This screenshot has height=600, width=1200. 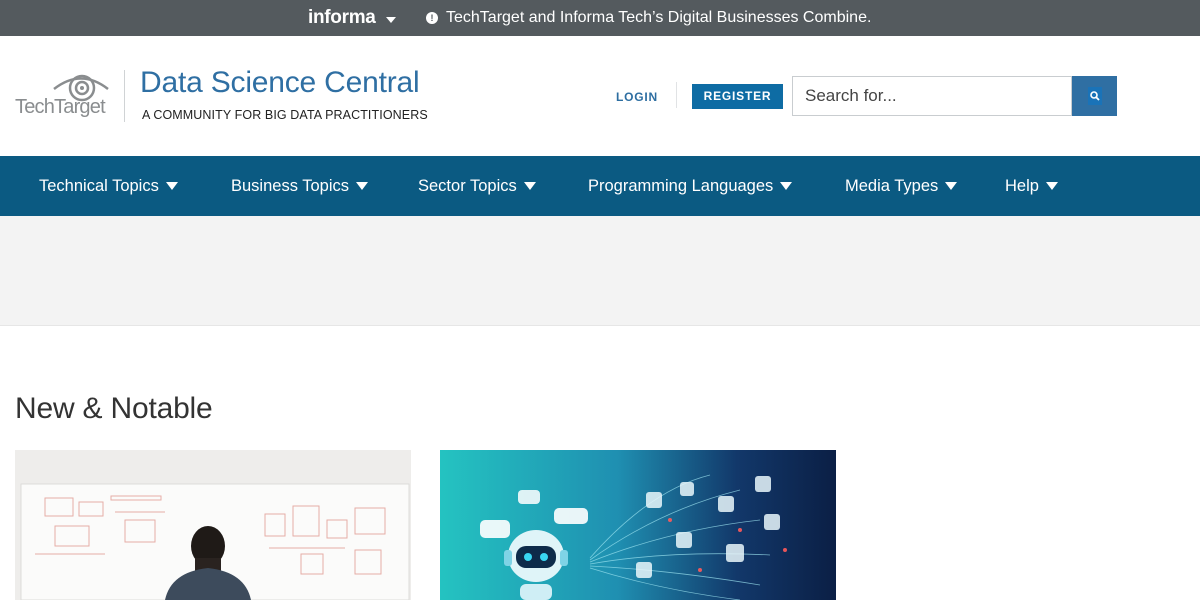 What do you see at coordinates (124, 96) in the screenshot?
I see `logo-divider` at bounding box center [124, 96].